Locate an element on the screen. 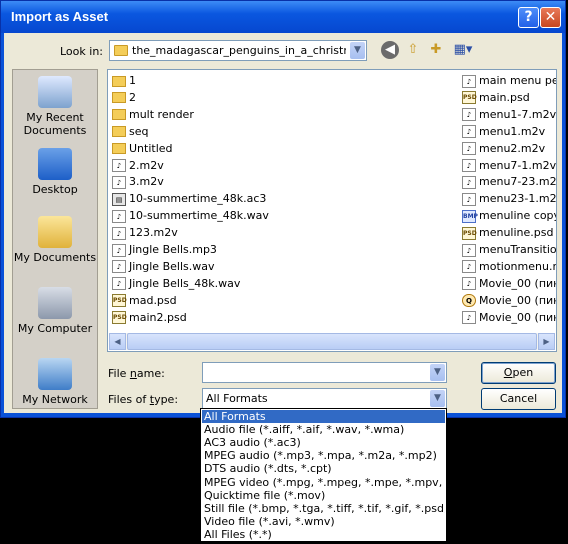 The width and height of the screenshot is (568, 544). filetype-option: MPEG audio (*.mp3, *.mpa, *.m2a, *.mp2) is located at coordinates (323, 455).